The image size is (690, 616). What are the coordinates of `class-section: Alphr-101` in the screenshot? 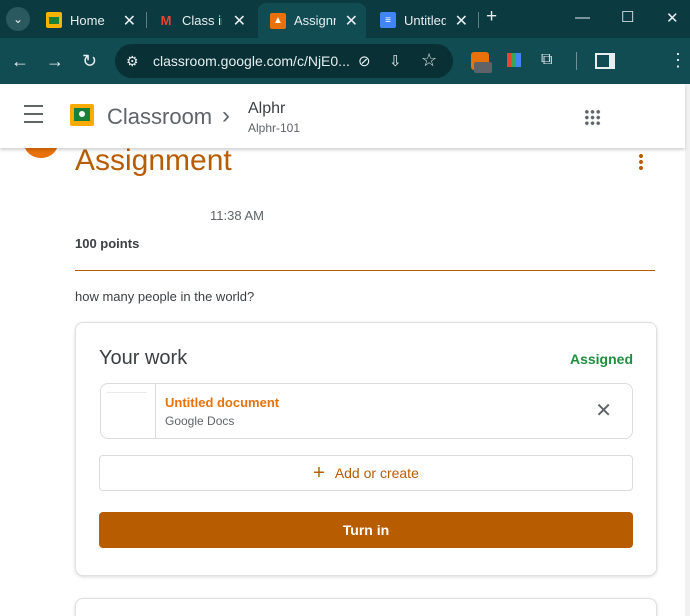 It's located at (274, 128).